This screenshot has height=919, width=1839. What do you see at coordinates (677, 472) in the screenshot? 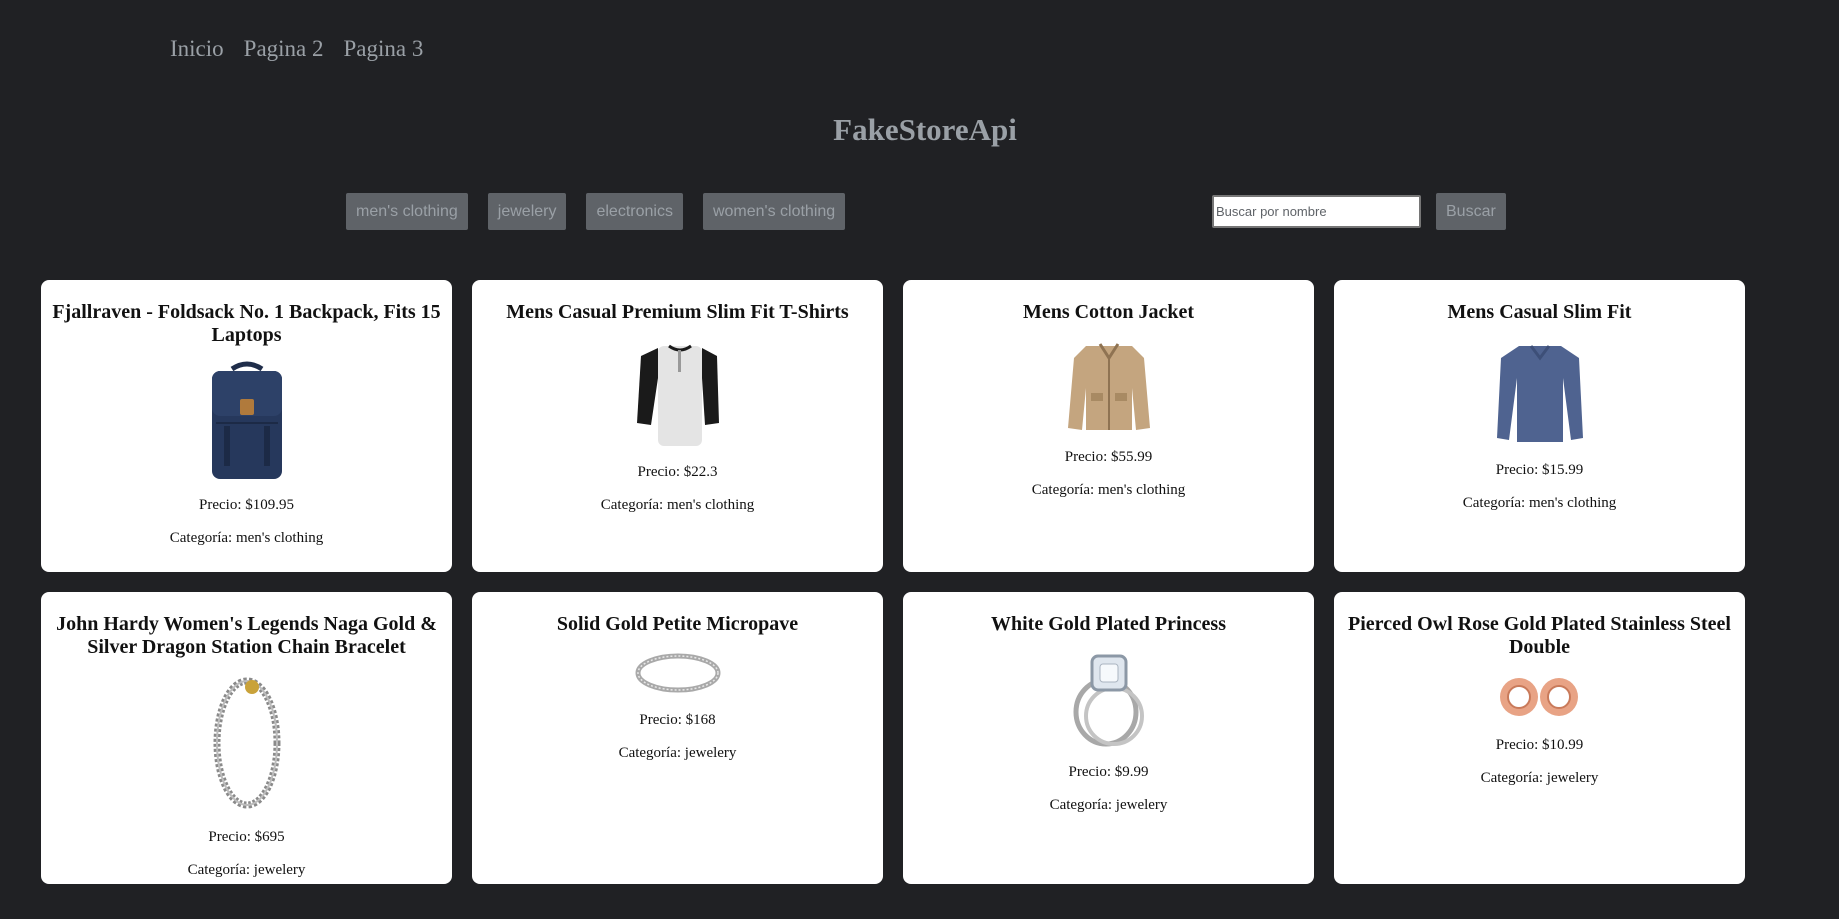
I see `product-price: Precio: $22.3` at bounding box center [677, 472].